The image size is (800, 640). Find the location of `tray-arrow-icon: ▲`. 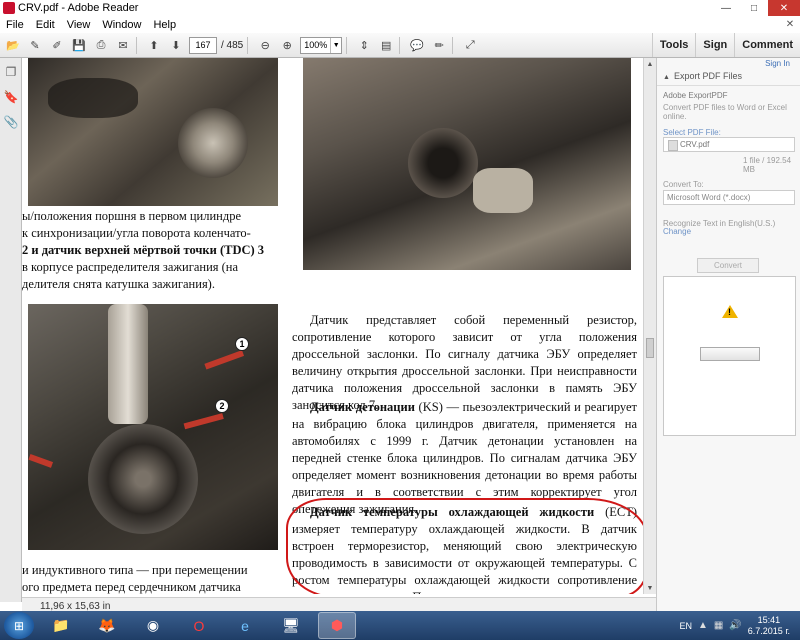

tray-arrow-icon: ▲ is located at coordinates (703, 625).